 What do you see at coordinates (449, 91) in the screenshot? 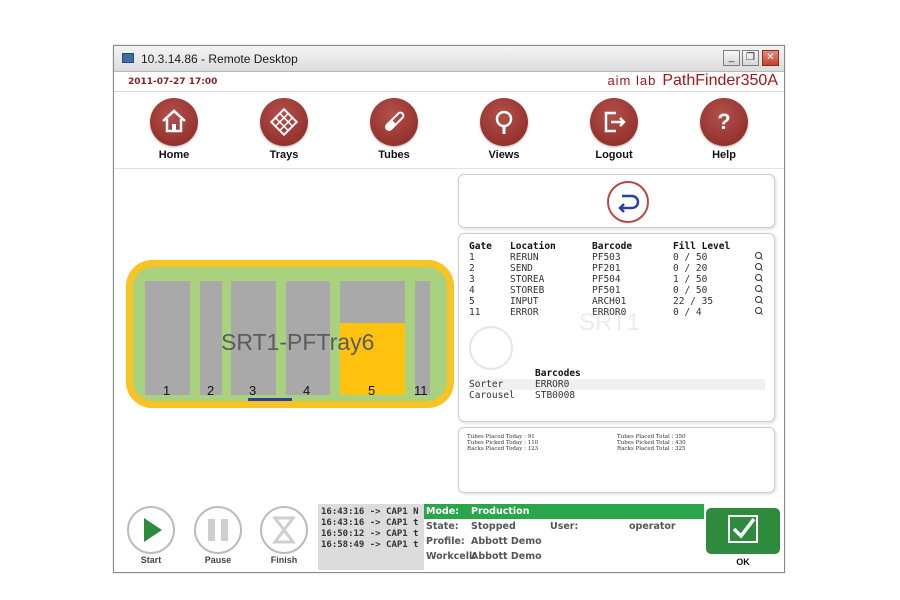
I see `header-divider` at bounding box center [449, 91].